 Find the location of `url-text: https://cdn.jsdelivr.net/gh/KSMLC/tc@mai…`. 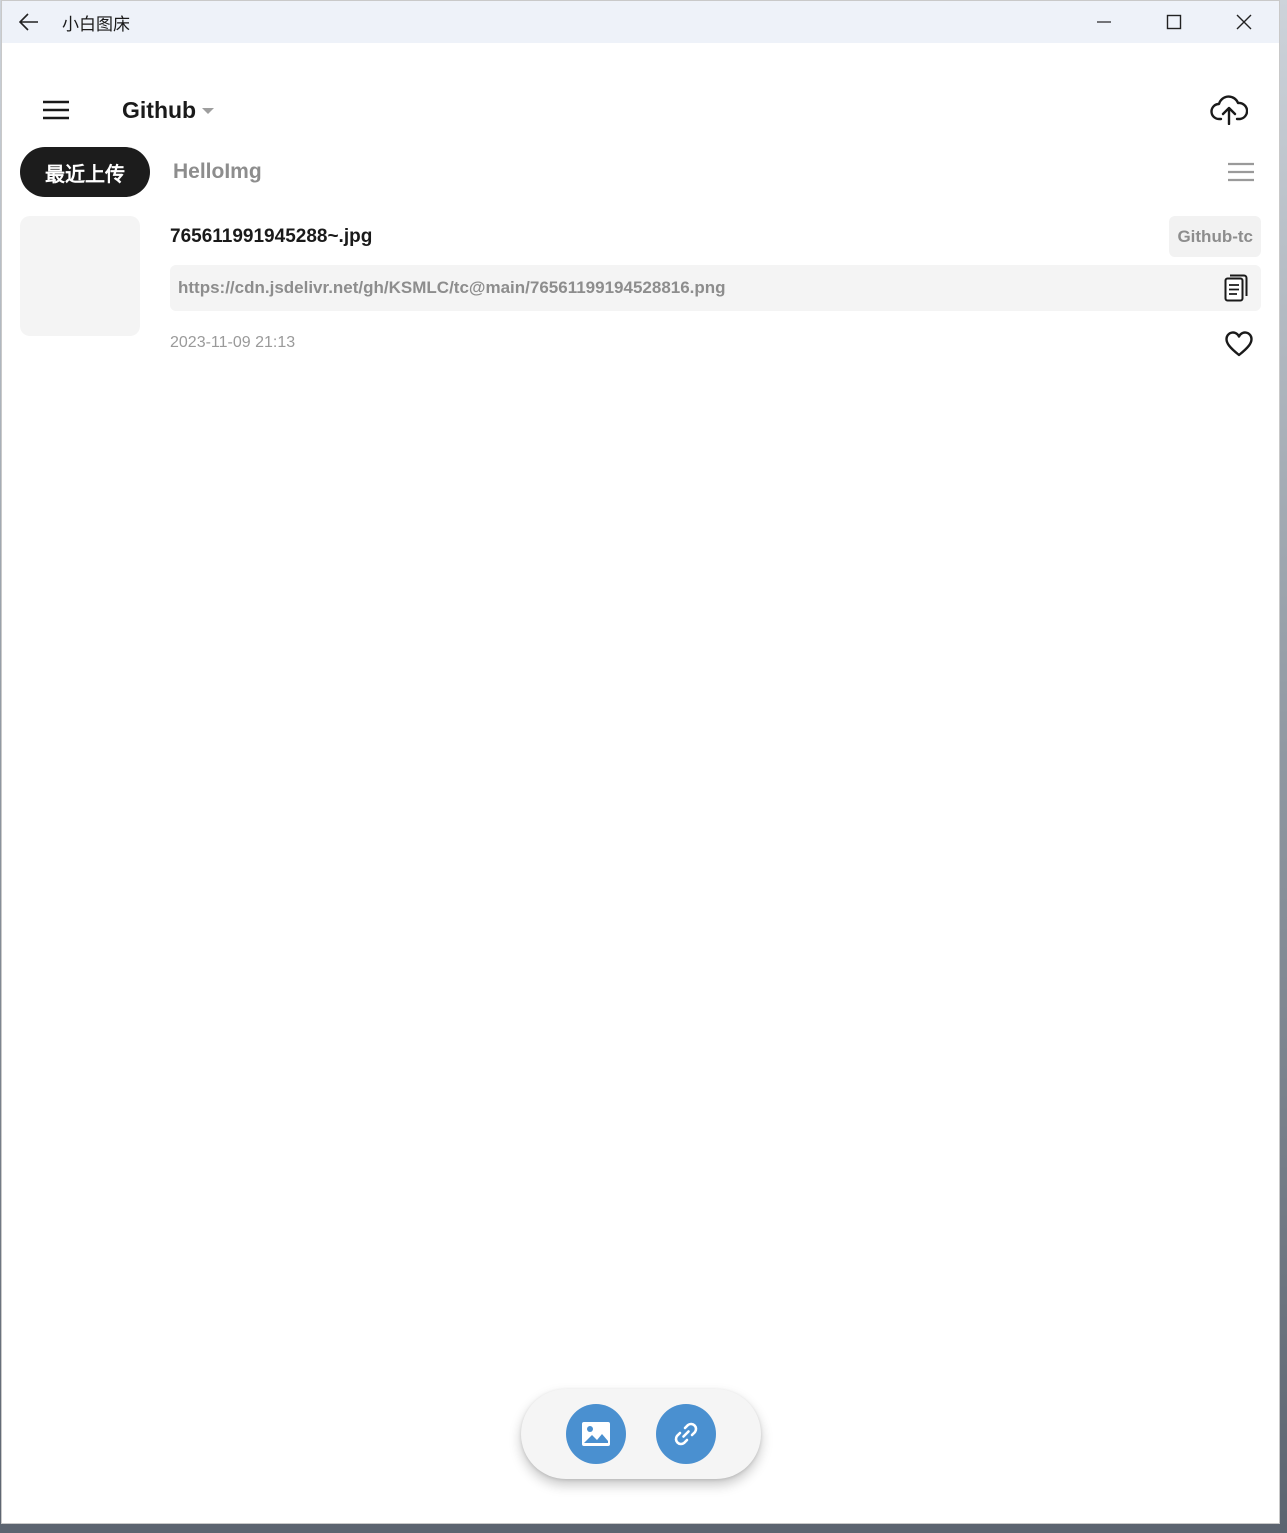

url-text: https://cdn.jsdelivr.net/gh/KSMLC/tc@mai… is located at coordinates (452, 287).